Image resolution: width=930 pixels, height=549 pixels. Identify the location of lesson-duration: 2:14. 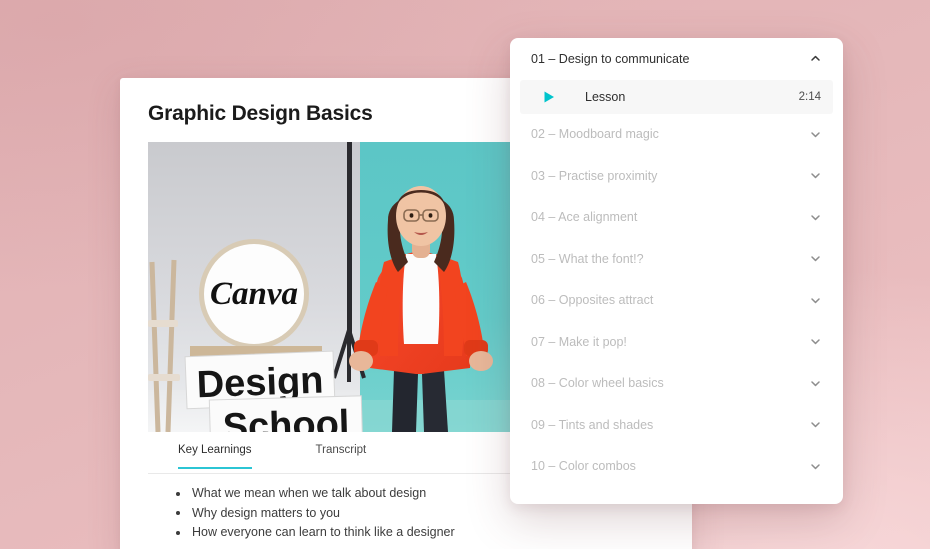
(809, 96).